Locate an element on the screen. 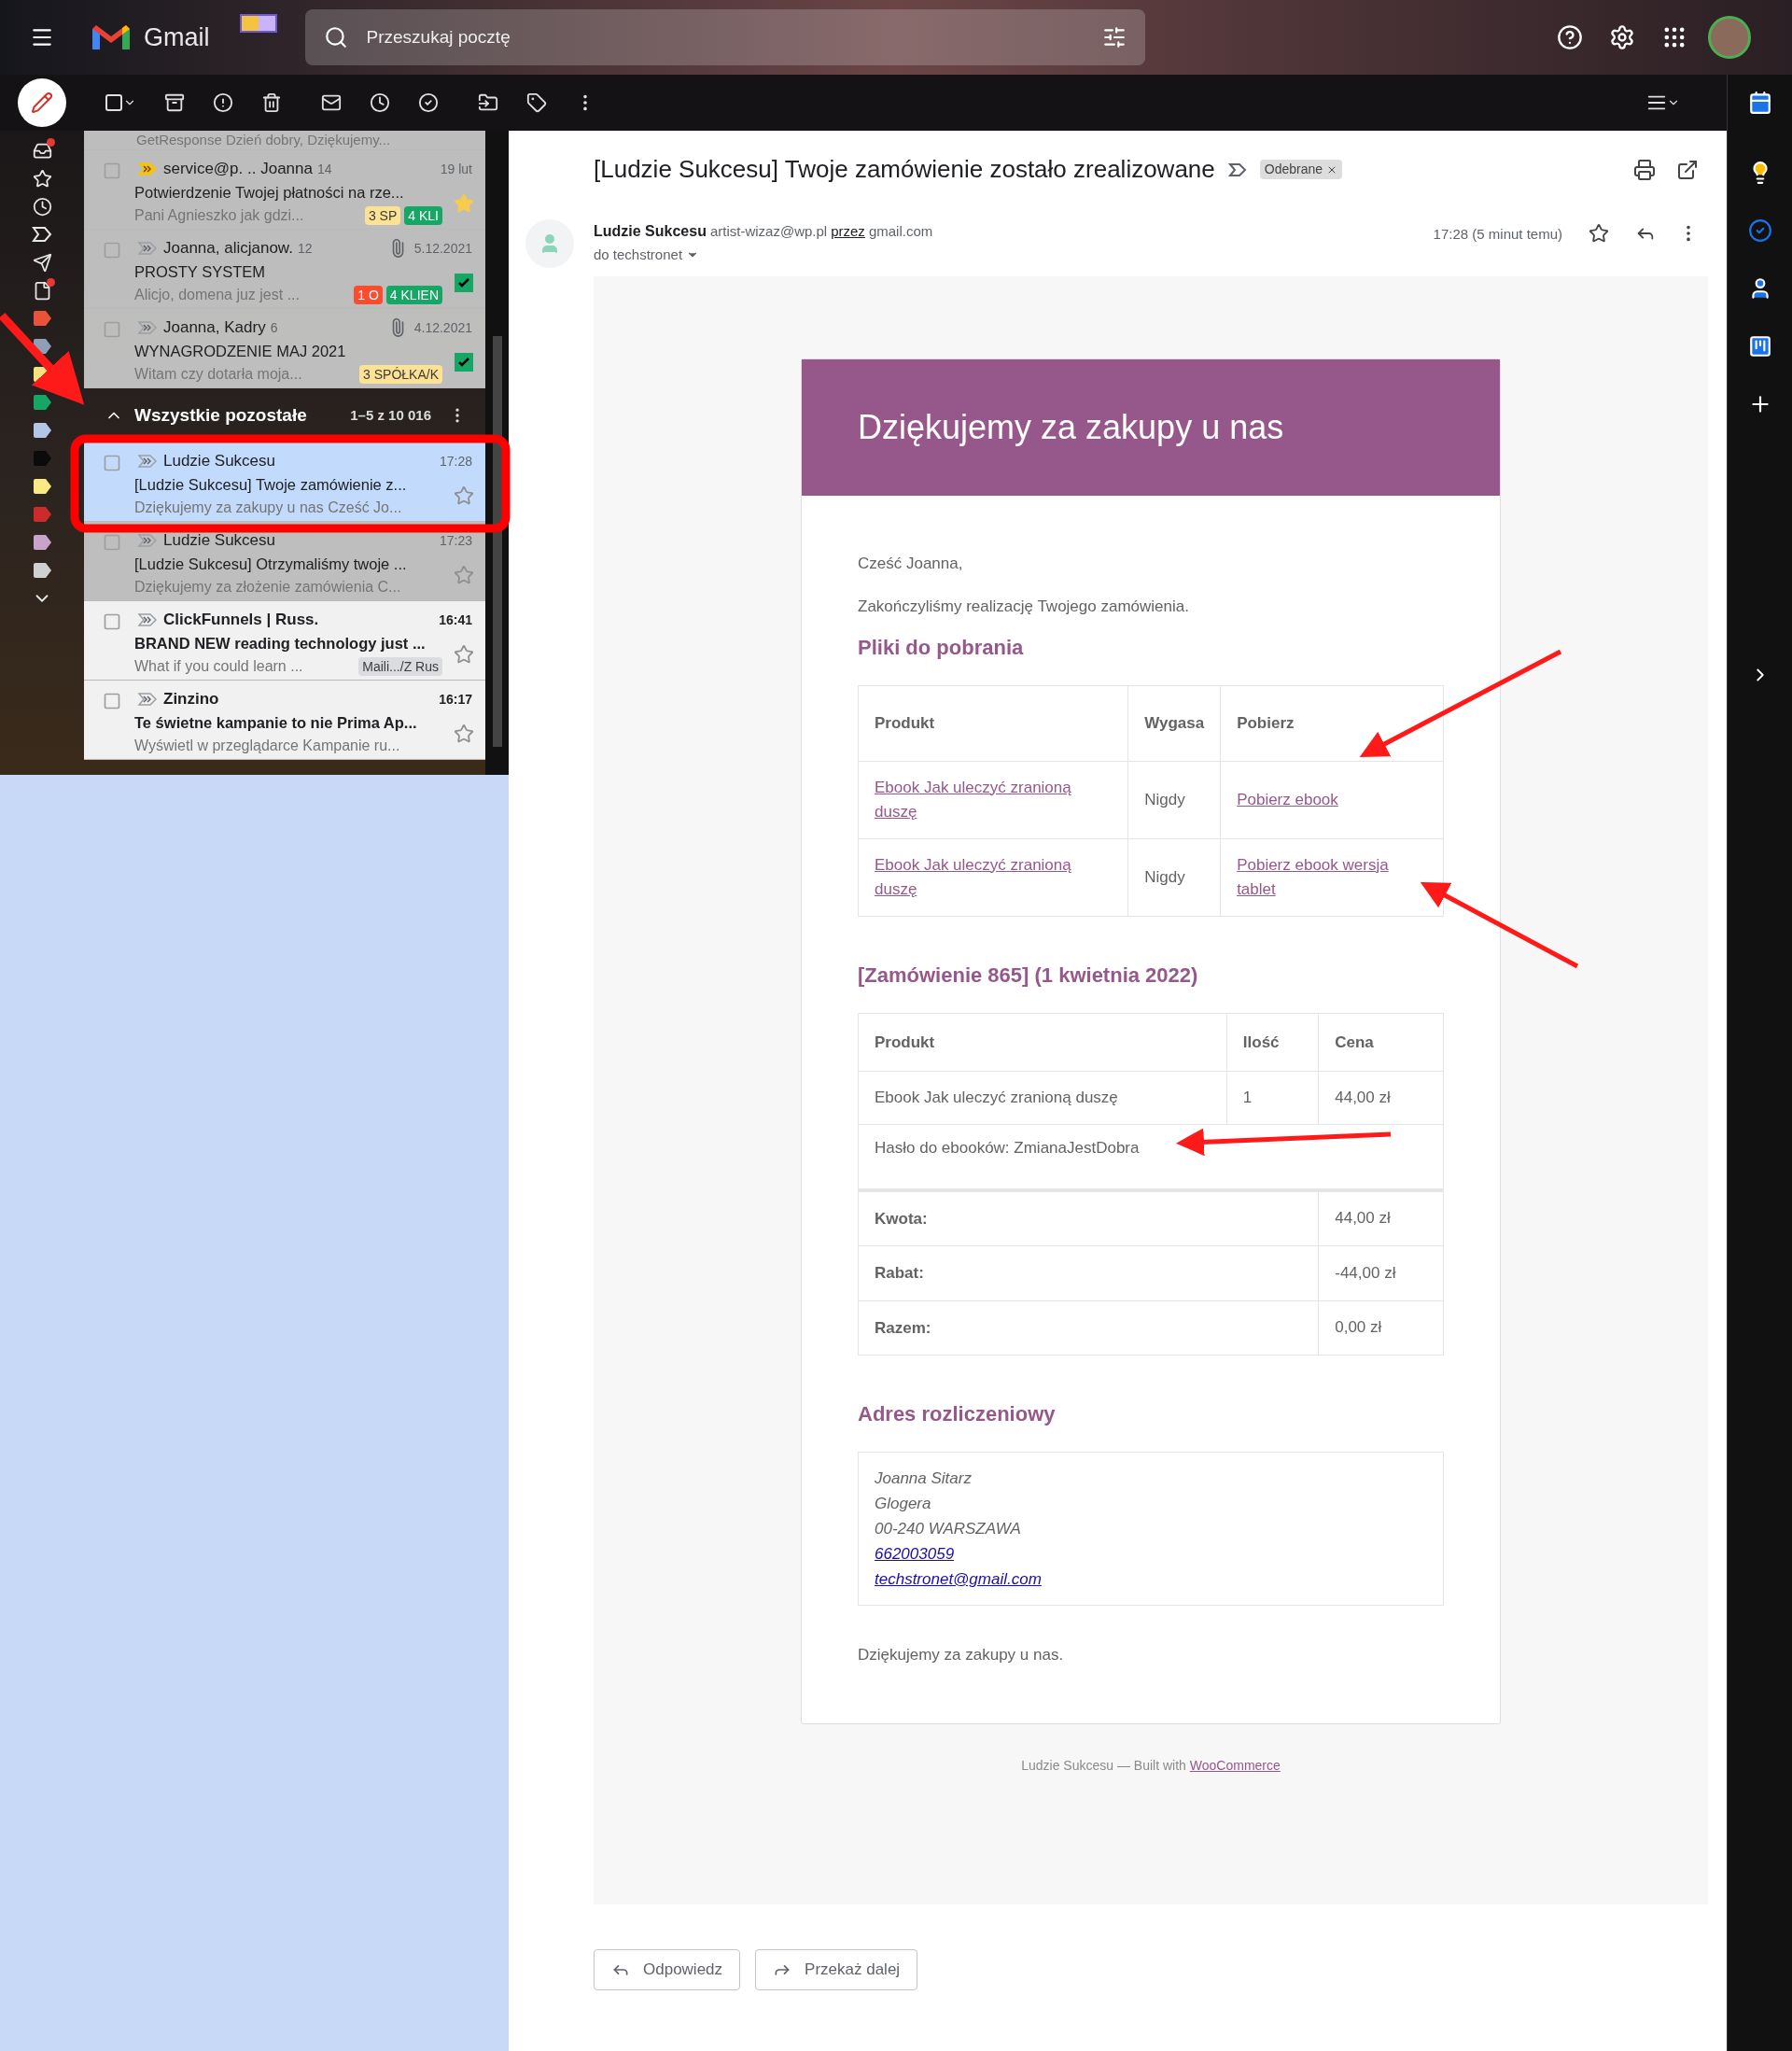 Image resolution: width=1792 pixels, height=2051 pixels. important-icon is located at coordinates (1237, 169).